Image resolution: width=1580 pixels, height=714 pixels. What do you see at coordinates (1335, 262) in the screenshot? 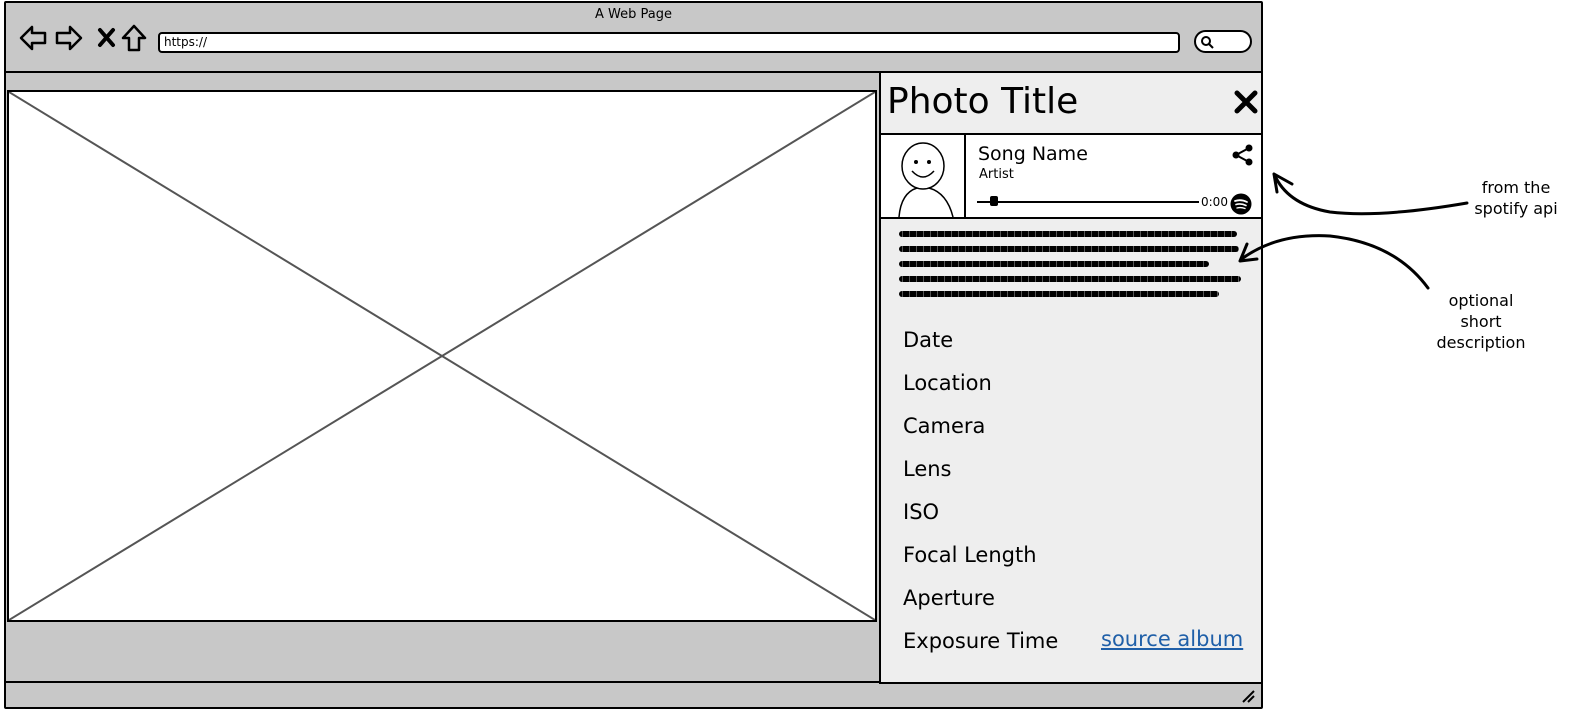
I see `description-arrow` at bounding box center [1335, 262].